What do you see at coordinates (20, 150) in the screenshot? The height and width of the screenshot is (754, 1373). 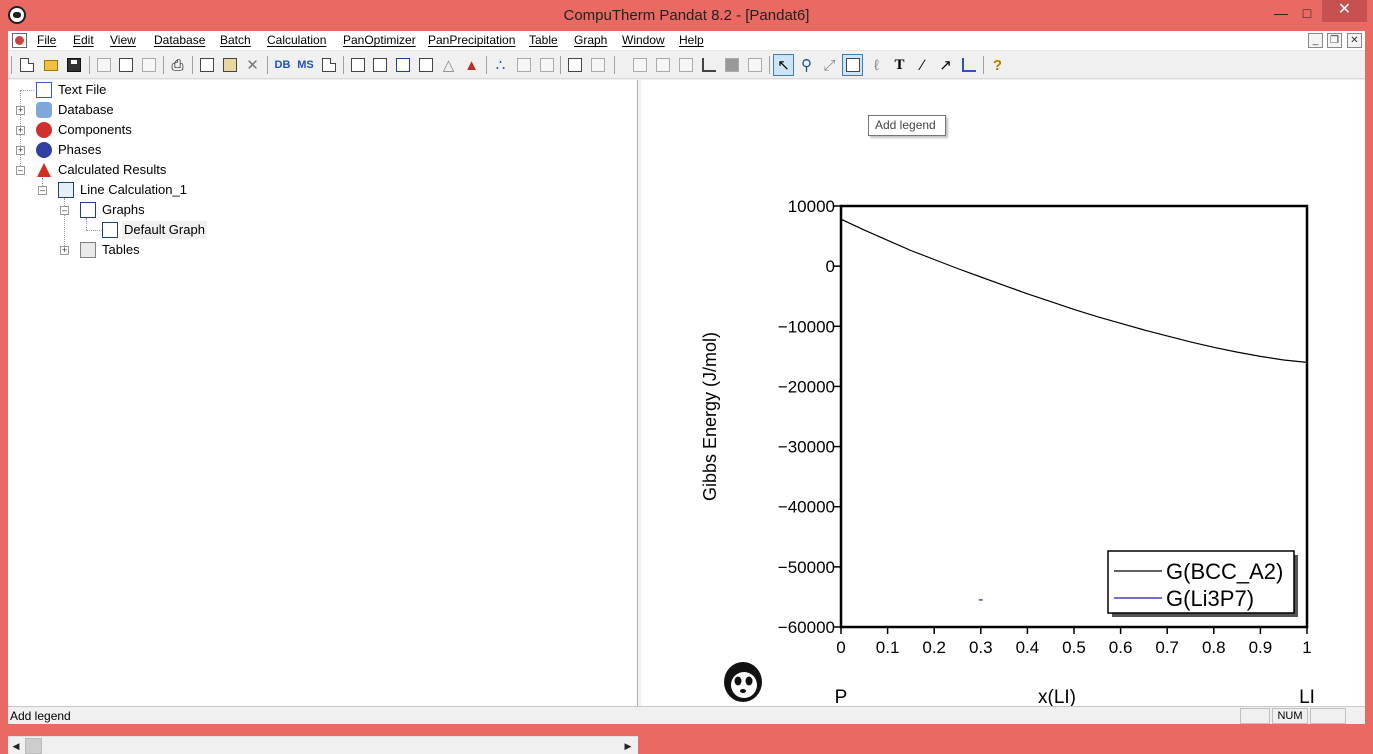 I see `expand-phases-toggle: +` at bounding box center [20, 150].